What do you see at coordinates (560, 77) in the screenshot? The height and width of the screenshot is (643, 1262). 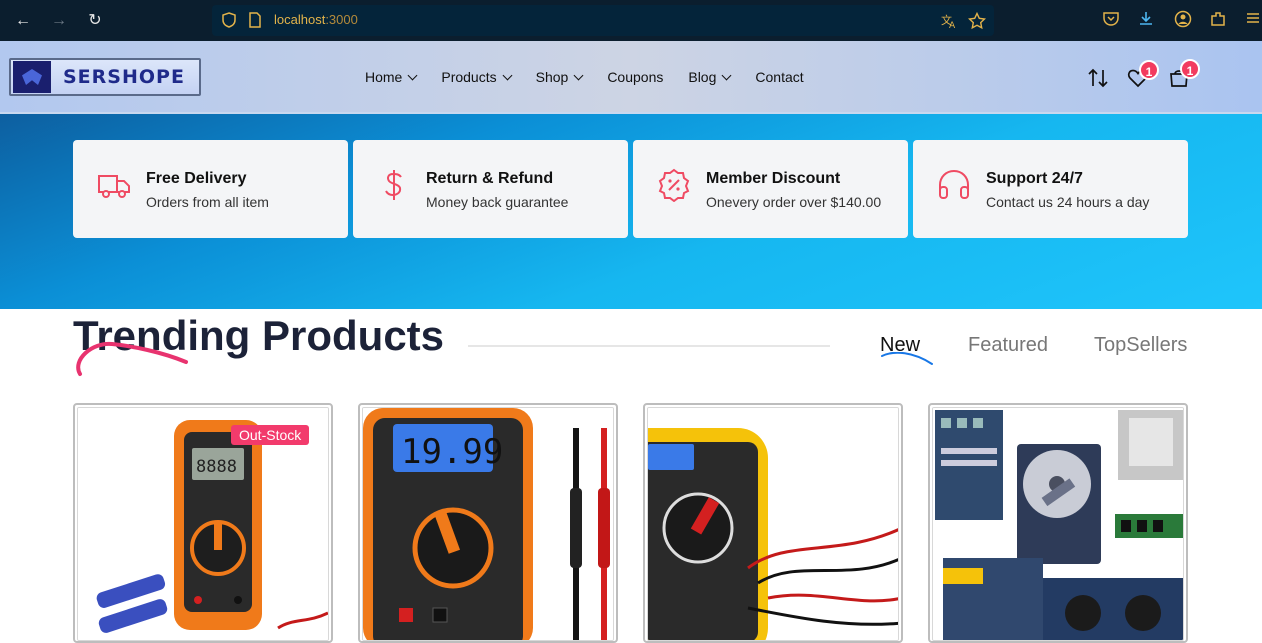 I see `nav-shop: Shop` at bounding box center [560, 77].